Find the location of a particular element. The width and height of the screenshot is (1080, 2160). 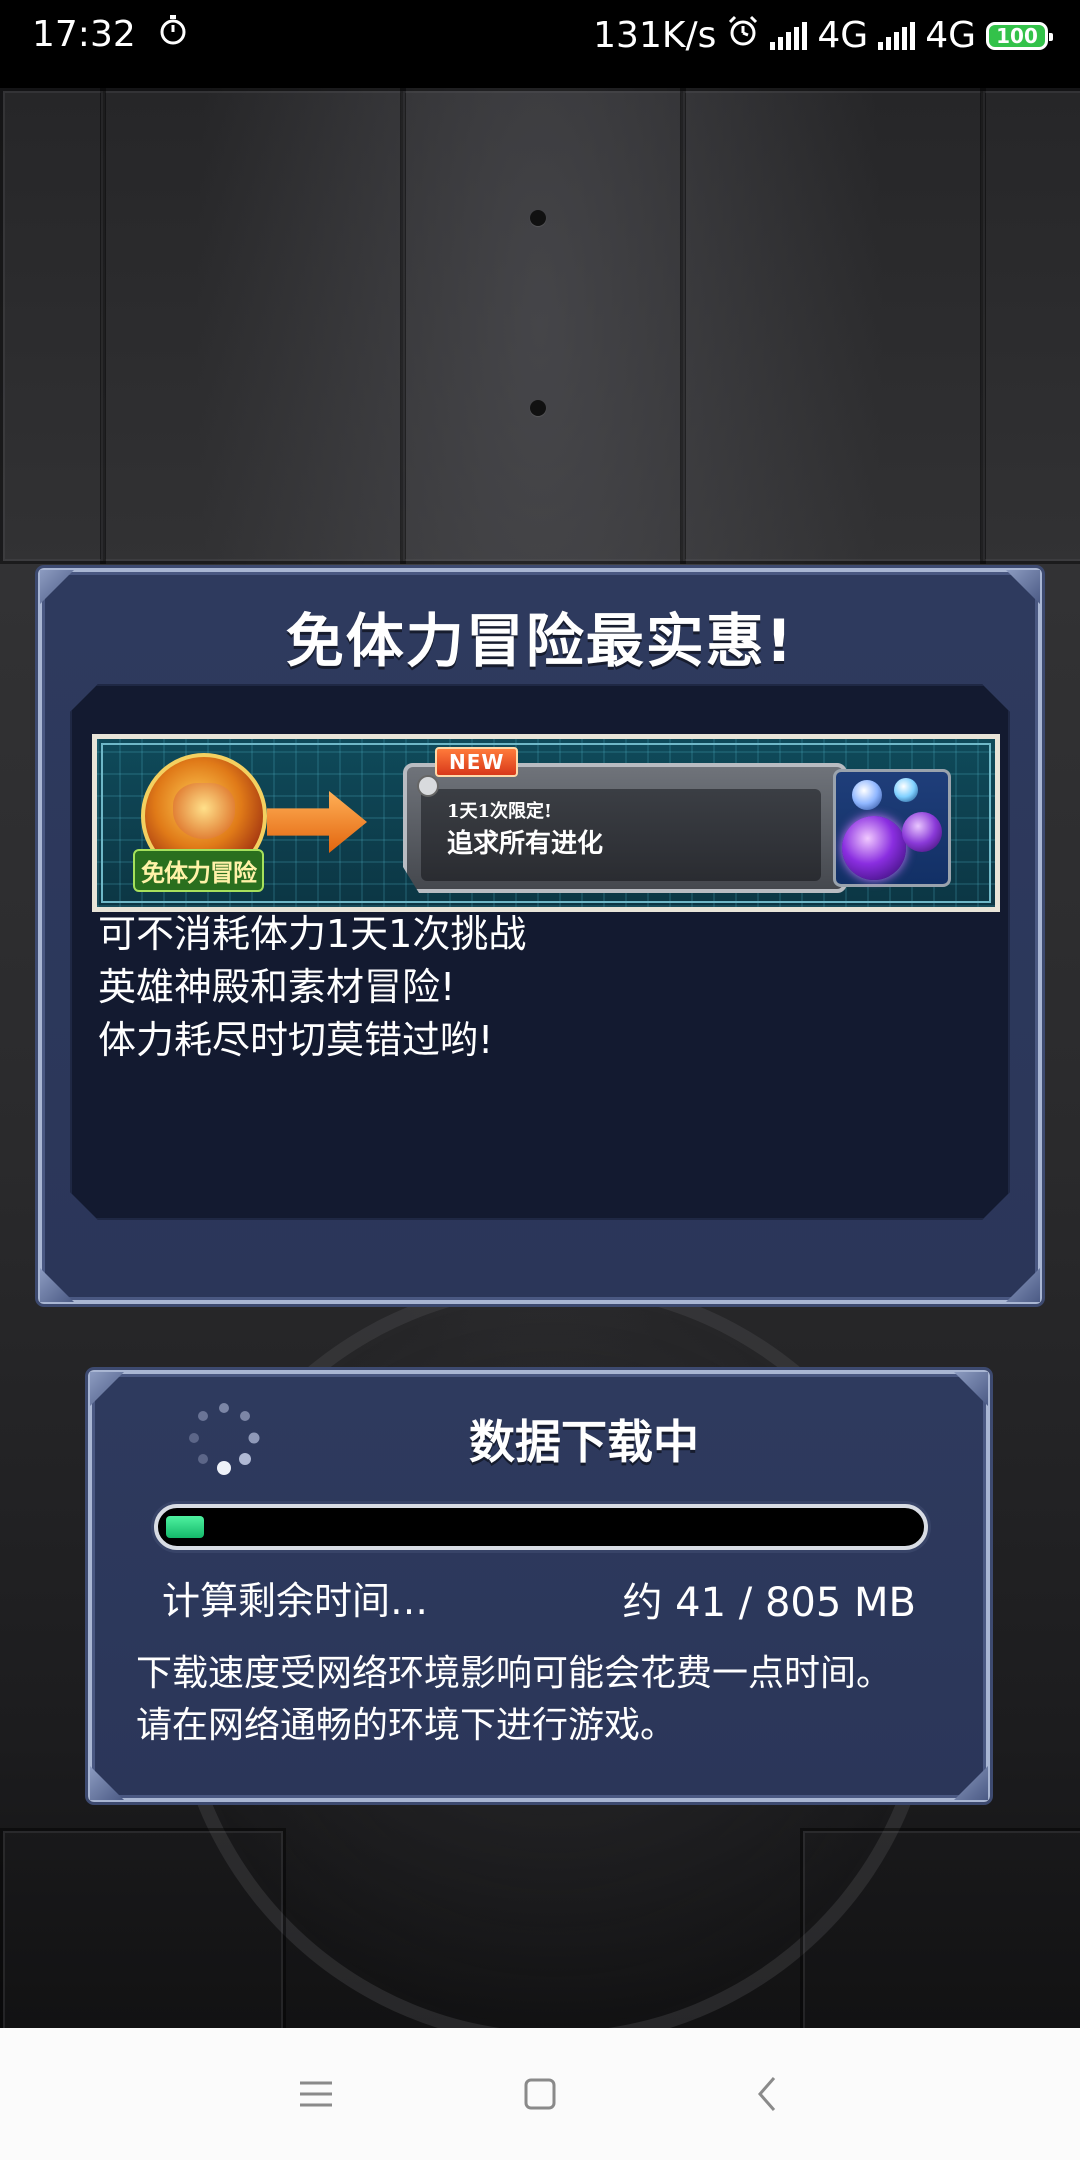

announcement-line: 可不消耗体力1天1次挑战 is located at coordinates (312, 934).